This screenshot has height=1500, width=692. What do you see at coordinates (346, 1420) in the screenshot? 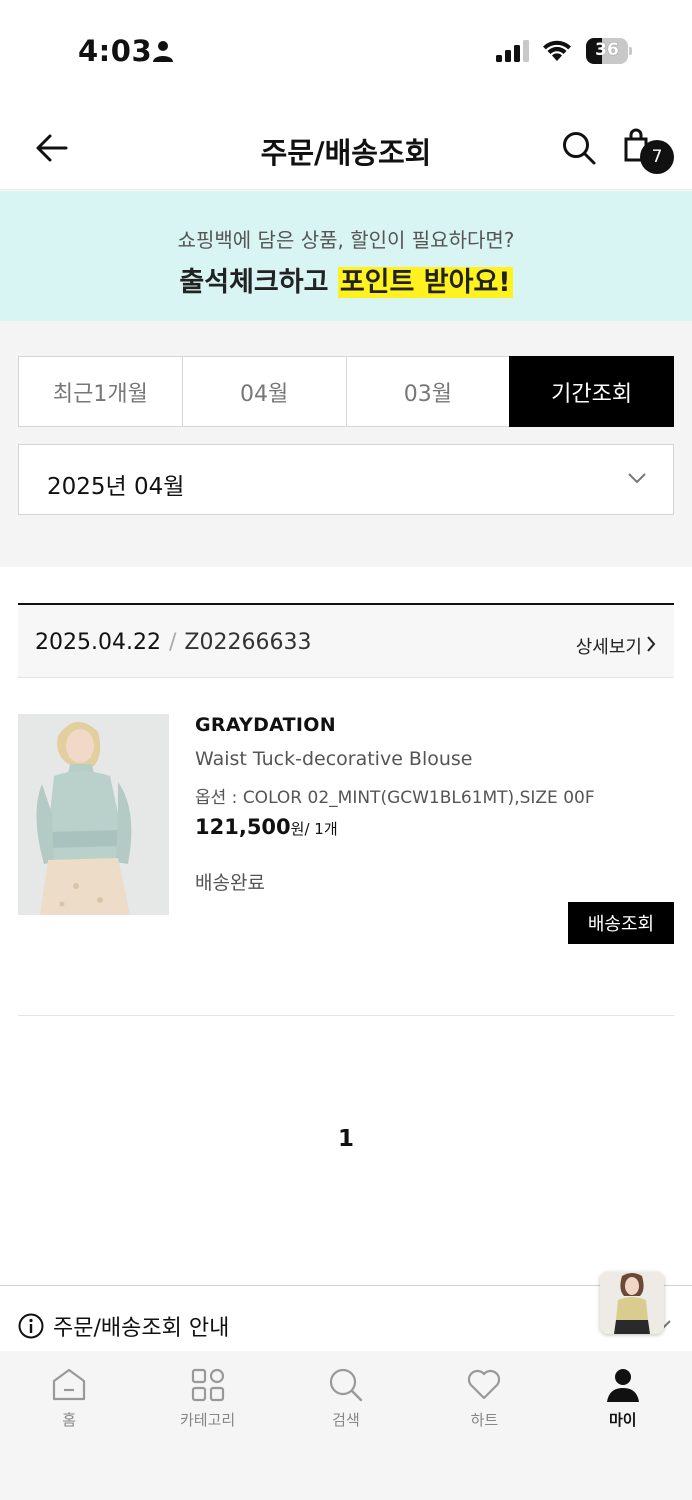
I see `nav-label-search: 검색` at bounding box center [346, 1420].